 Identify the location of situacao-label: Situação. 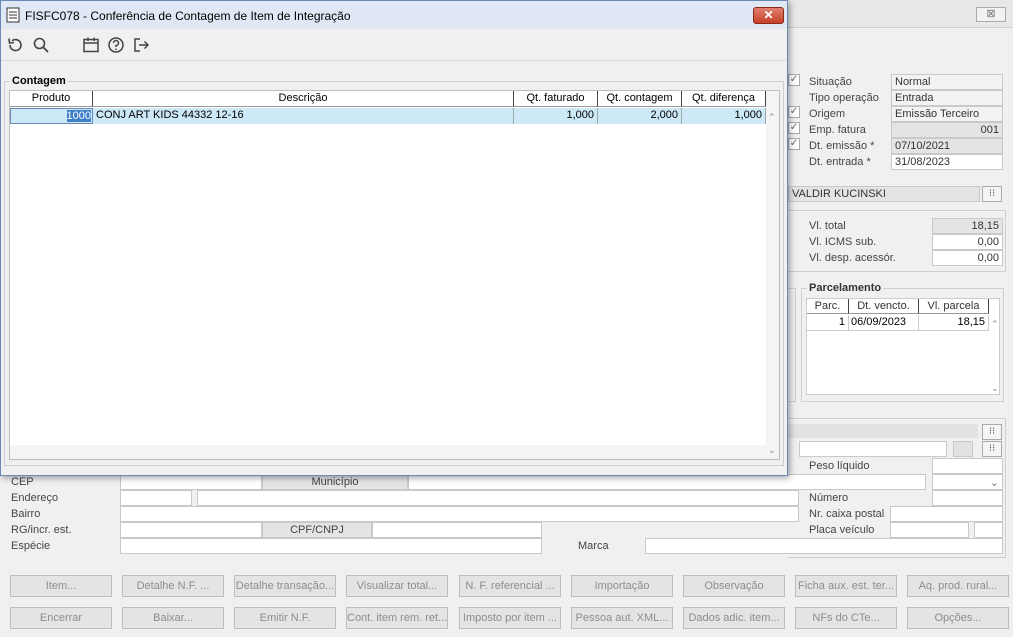
(830, 82).